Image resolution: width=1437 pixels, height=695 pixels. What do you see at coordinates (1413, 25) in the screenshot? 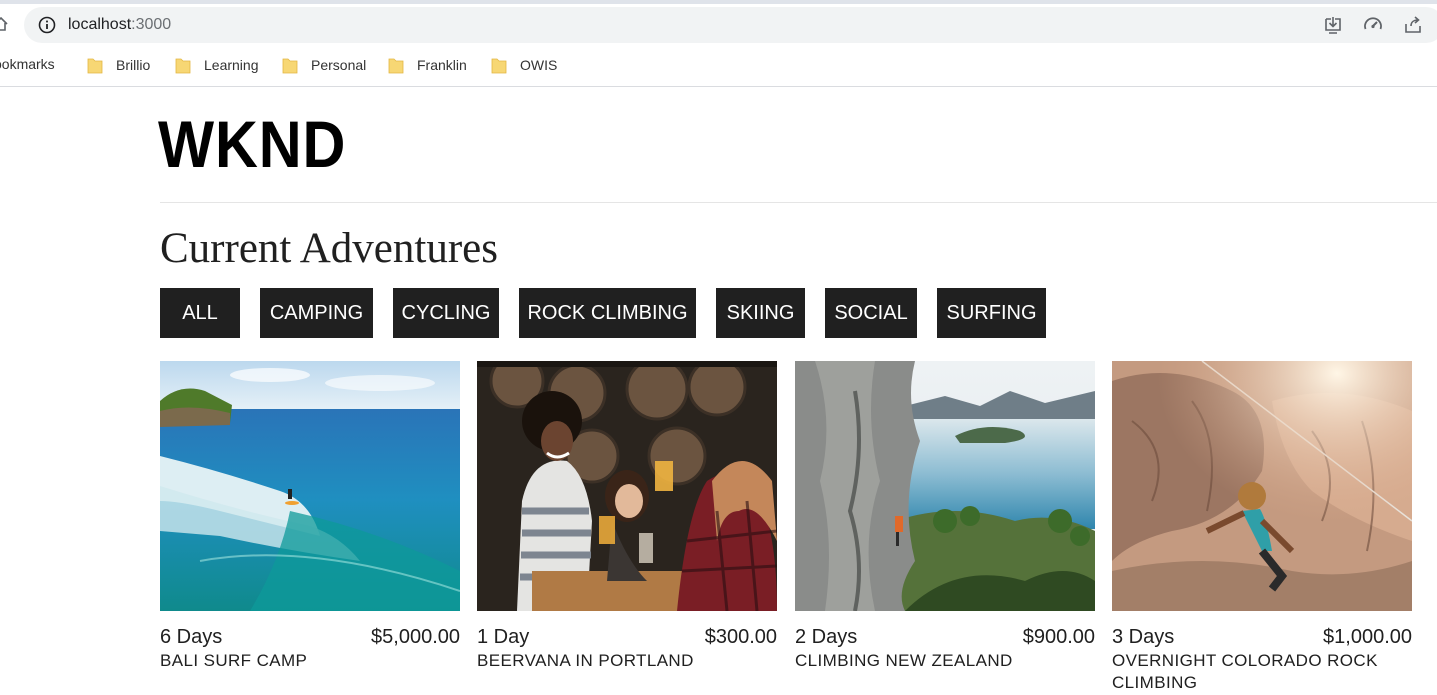
I see `share-icon` at bounding box center [1413, 25].